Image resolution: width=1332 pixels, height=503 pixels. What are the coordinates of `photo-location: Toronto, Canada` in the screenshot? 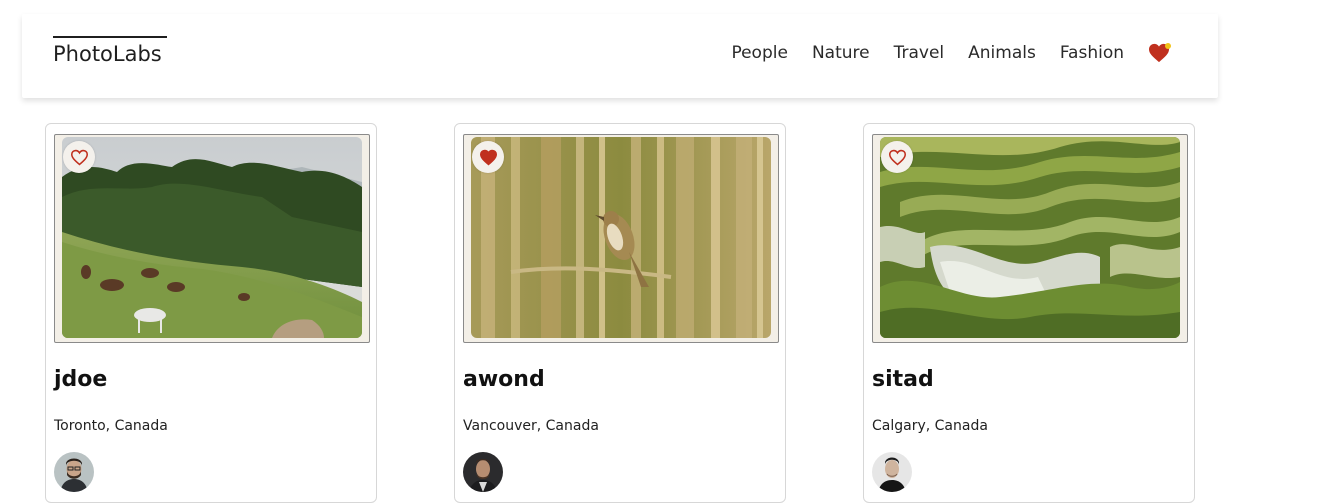 It's located at (111, 426).